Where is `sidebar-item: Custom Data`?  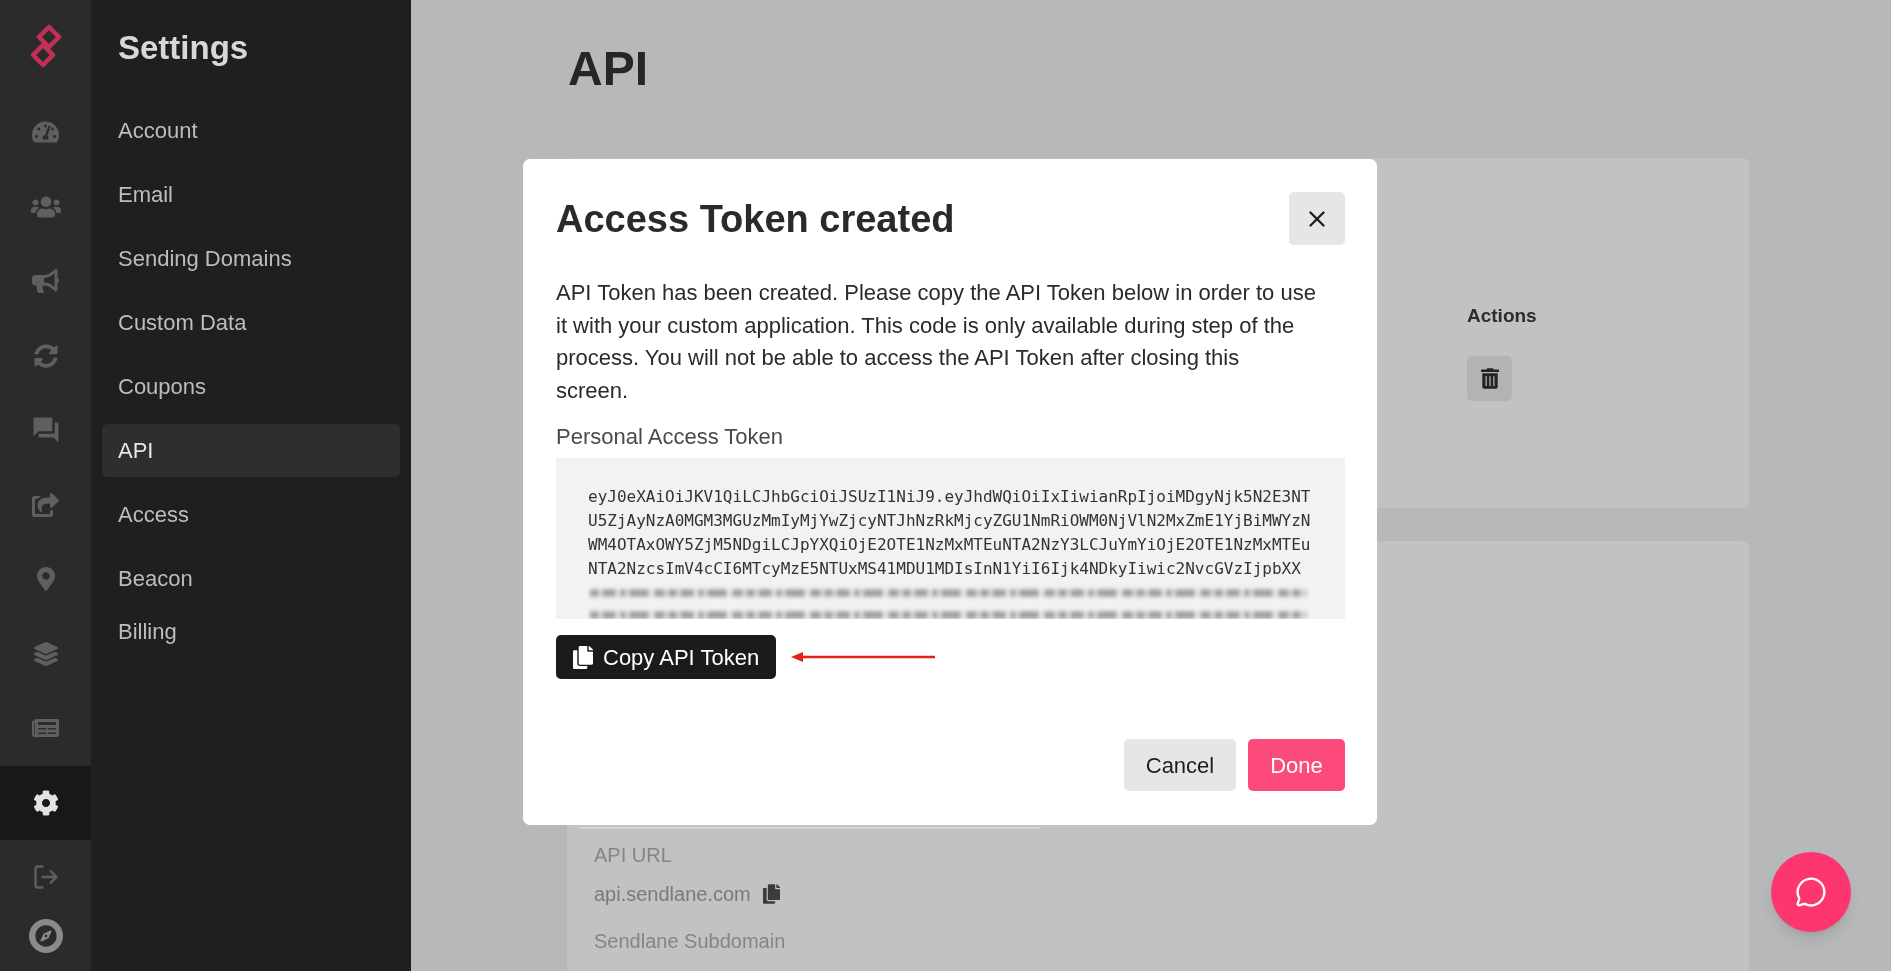 sidebar-item: Custom Data is located at coordinates (251, 322).